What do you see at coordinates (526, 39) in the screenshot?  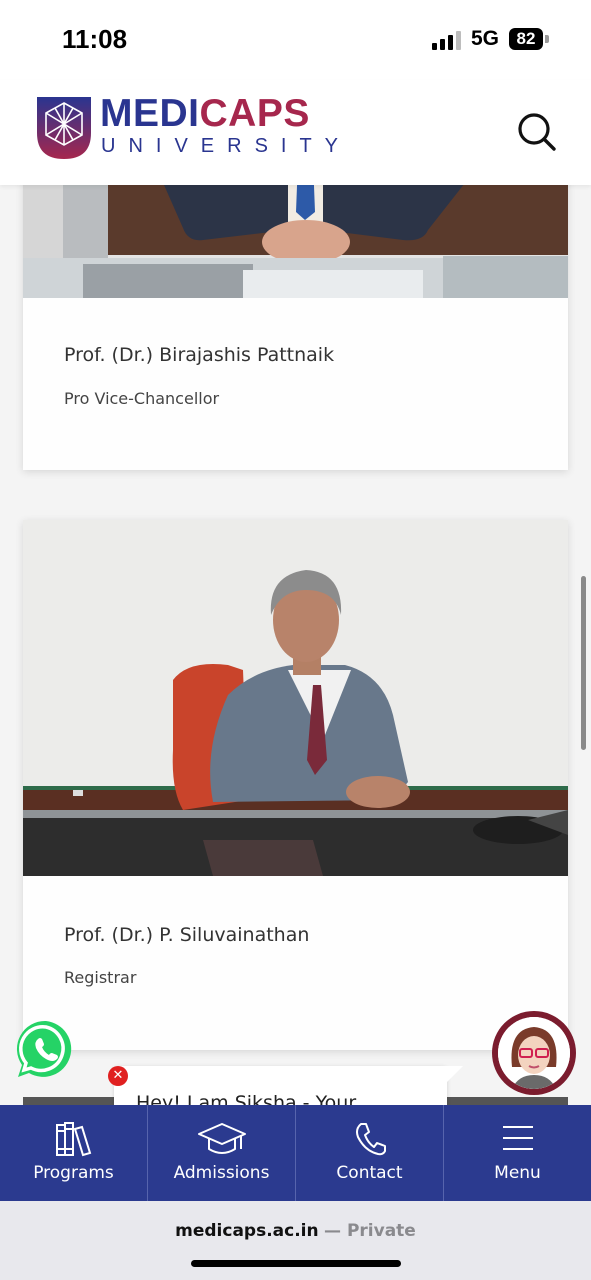 I see `battery-icon: 82` at bounding box center [526, 39].